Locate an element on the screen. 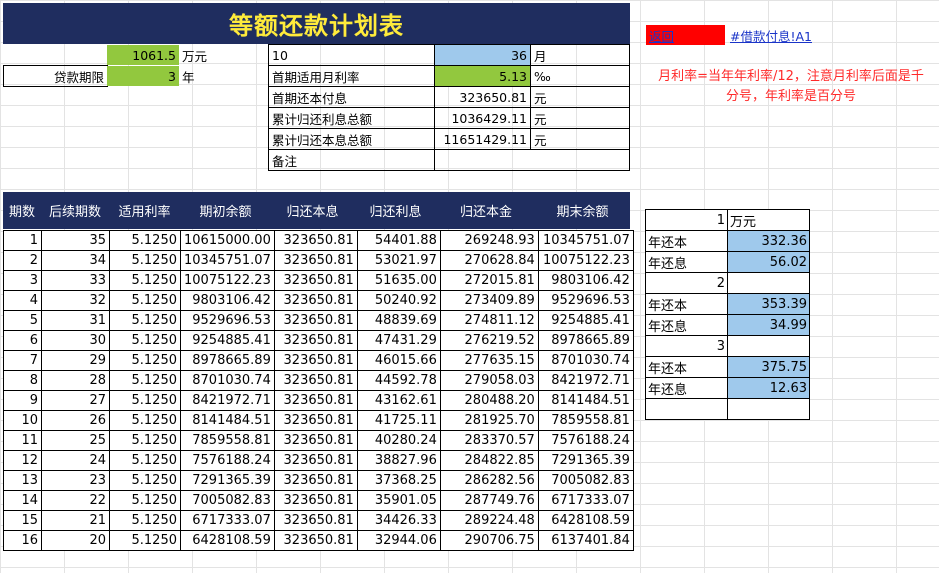 Image resolution: width=939 pixels, height=573 pixels. table-cell: 33 is located at coordinates (75, 280).